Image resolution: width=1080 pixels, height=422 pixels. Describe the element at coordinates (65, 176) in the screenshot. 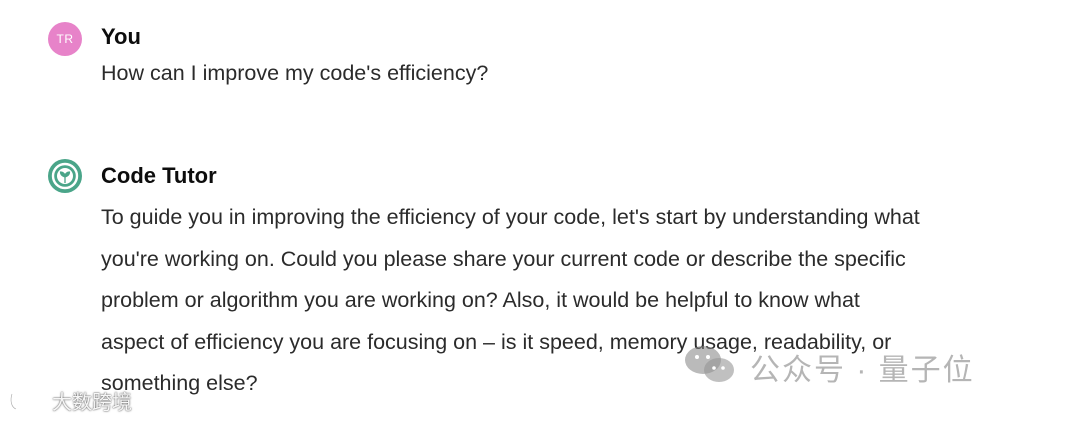

I see `code-tutor-logo-icon` at that location.